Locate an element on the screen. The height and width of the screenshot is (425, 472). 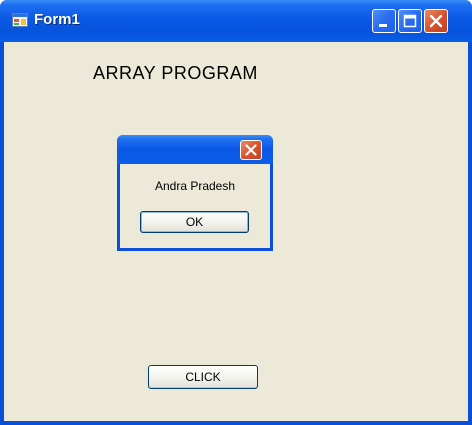
message-box-client: Andra Pradesh OK is located at coordinates (195, 206).